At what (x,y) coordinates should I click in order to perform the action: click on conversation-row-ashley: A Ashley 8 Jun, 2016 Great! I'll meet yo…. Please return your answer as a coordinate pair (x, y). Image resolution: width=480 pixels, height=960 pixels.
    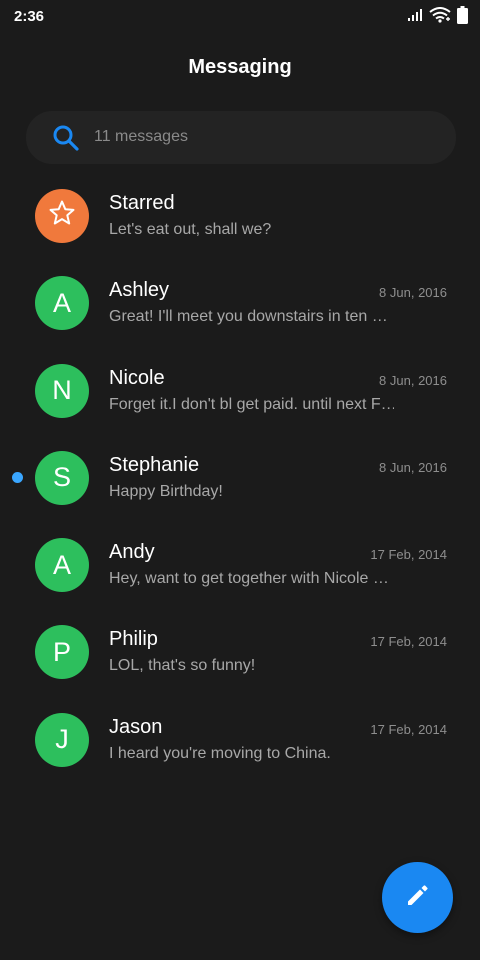
    Looking at the image, I should click on (240, 302).